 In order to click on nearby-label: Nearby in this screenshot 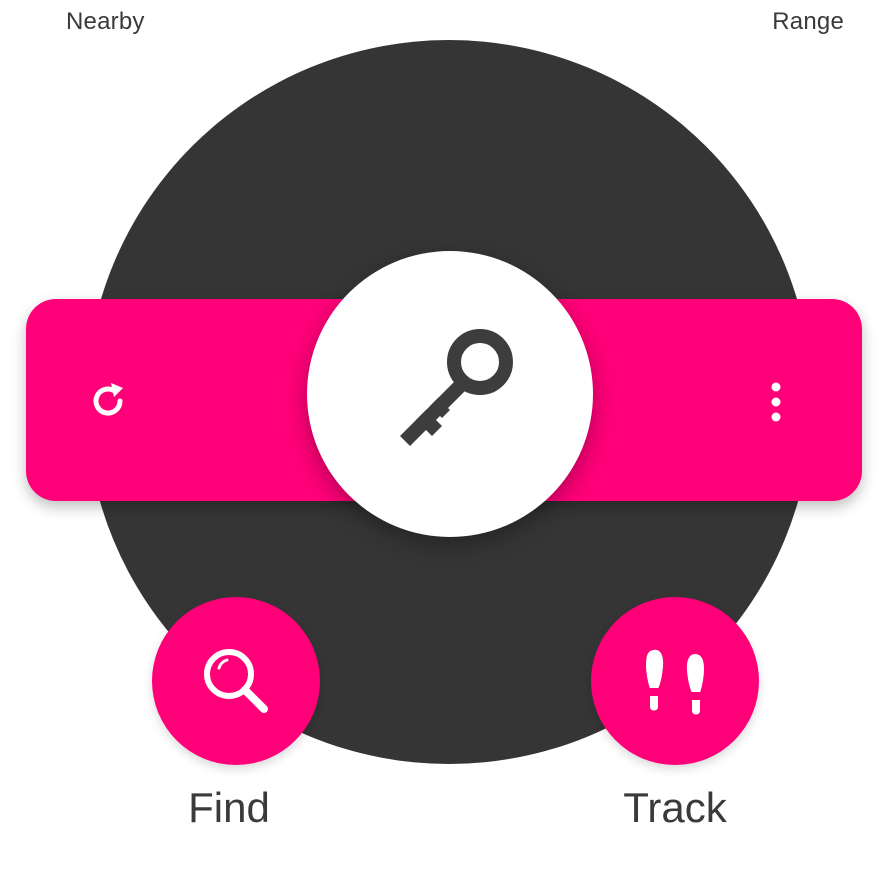, I will do `click(105, 22)`.